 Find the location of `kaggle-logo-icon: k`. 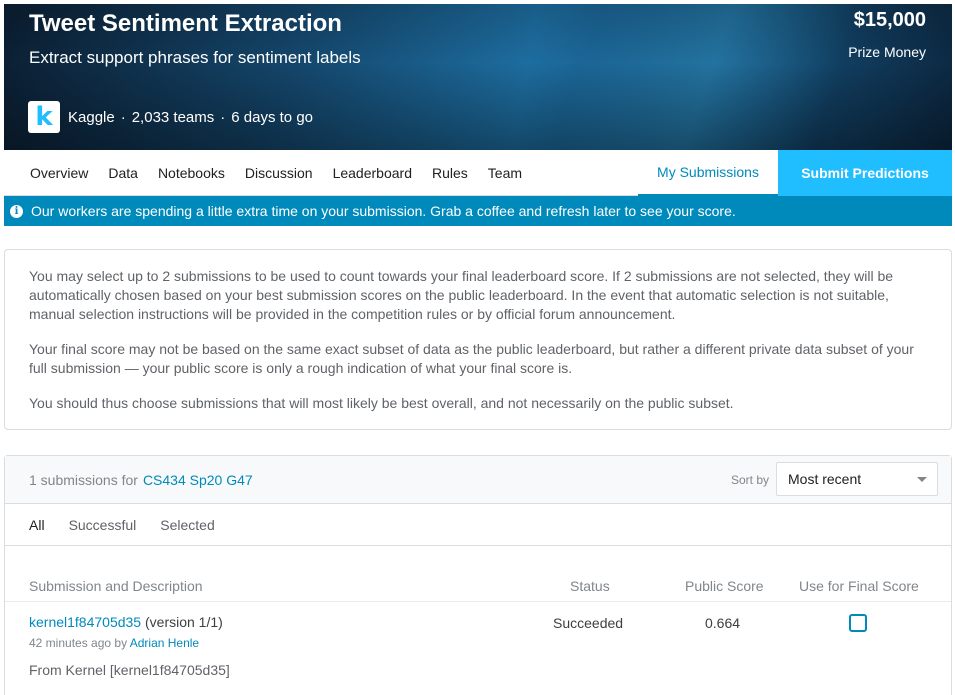

kaggle-logo-icon: k is located at coordinates (44, 117).